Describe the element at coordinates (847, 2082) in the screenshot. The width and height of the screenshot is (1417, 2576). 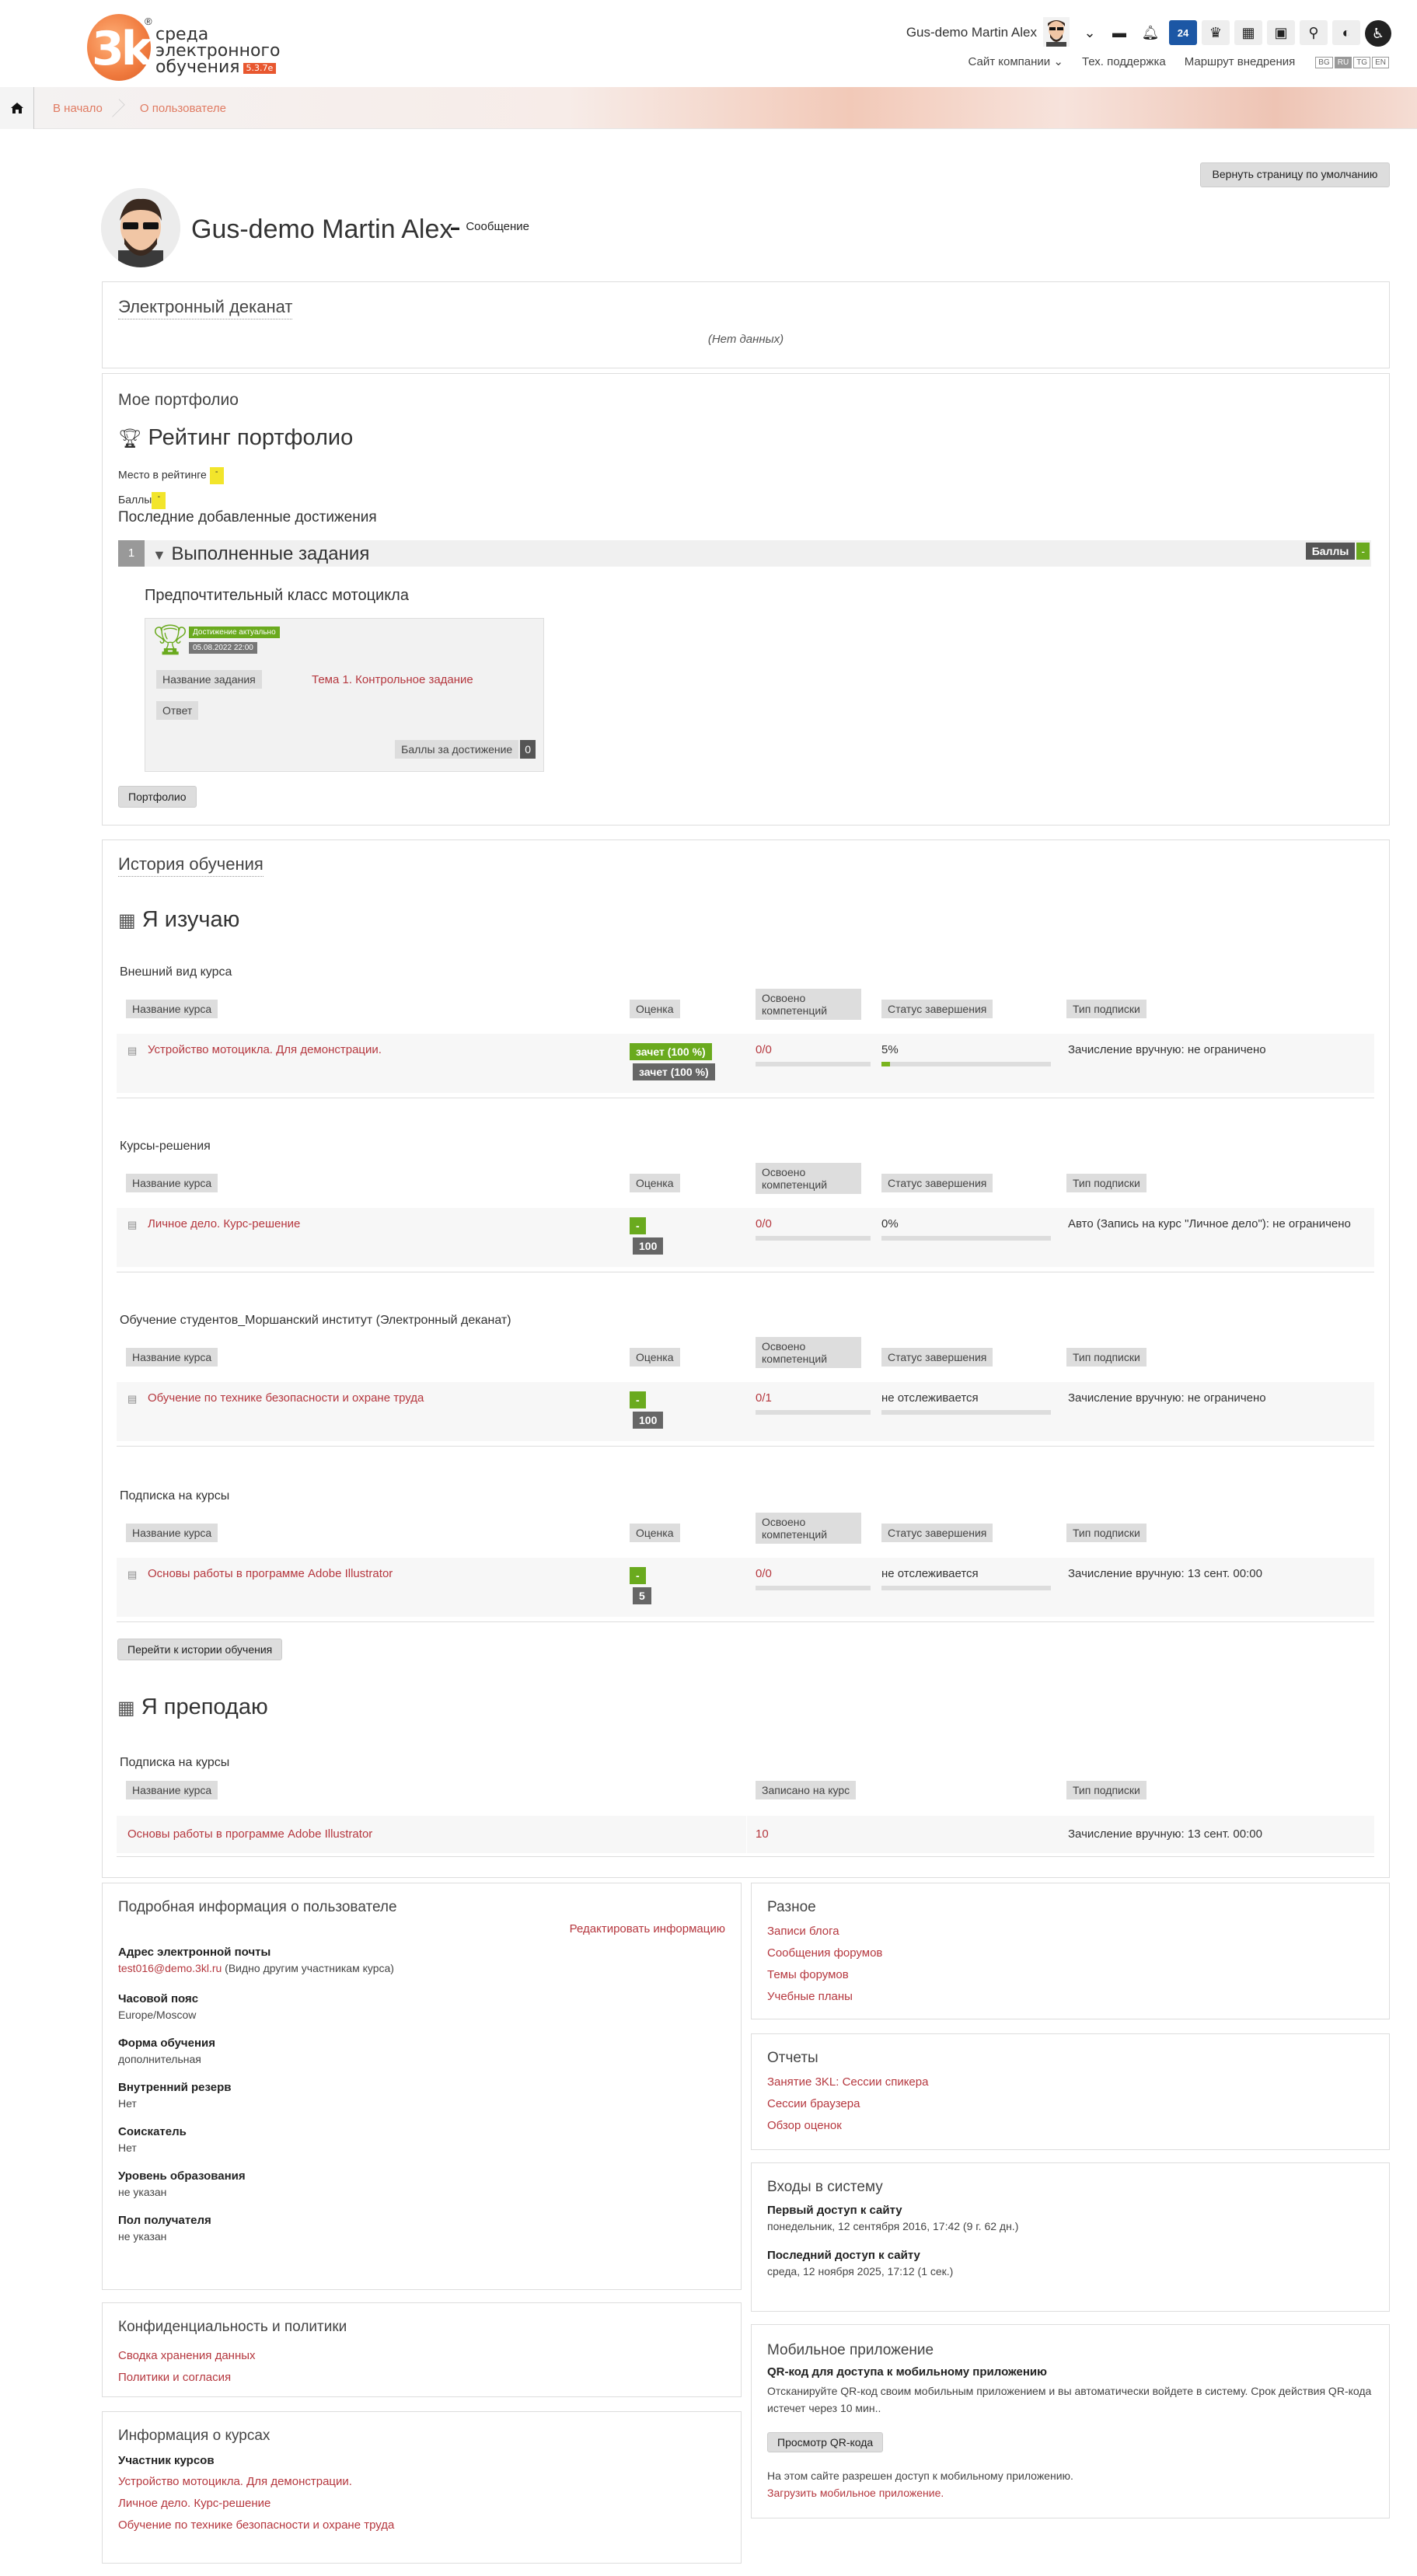
I see `report-link-speaker: Занятие 3KL: Сессии спикера` at that location.